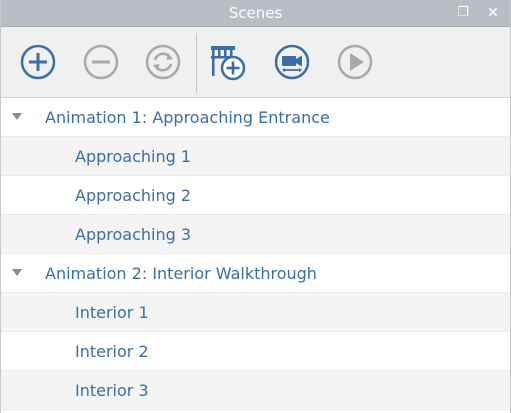 This screenshot has height=413, width=511. I want to click on tree-item: Approaching 3, so click(255, 234).